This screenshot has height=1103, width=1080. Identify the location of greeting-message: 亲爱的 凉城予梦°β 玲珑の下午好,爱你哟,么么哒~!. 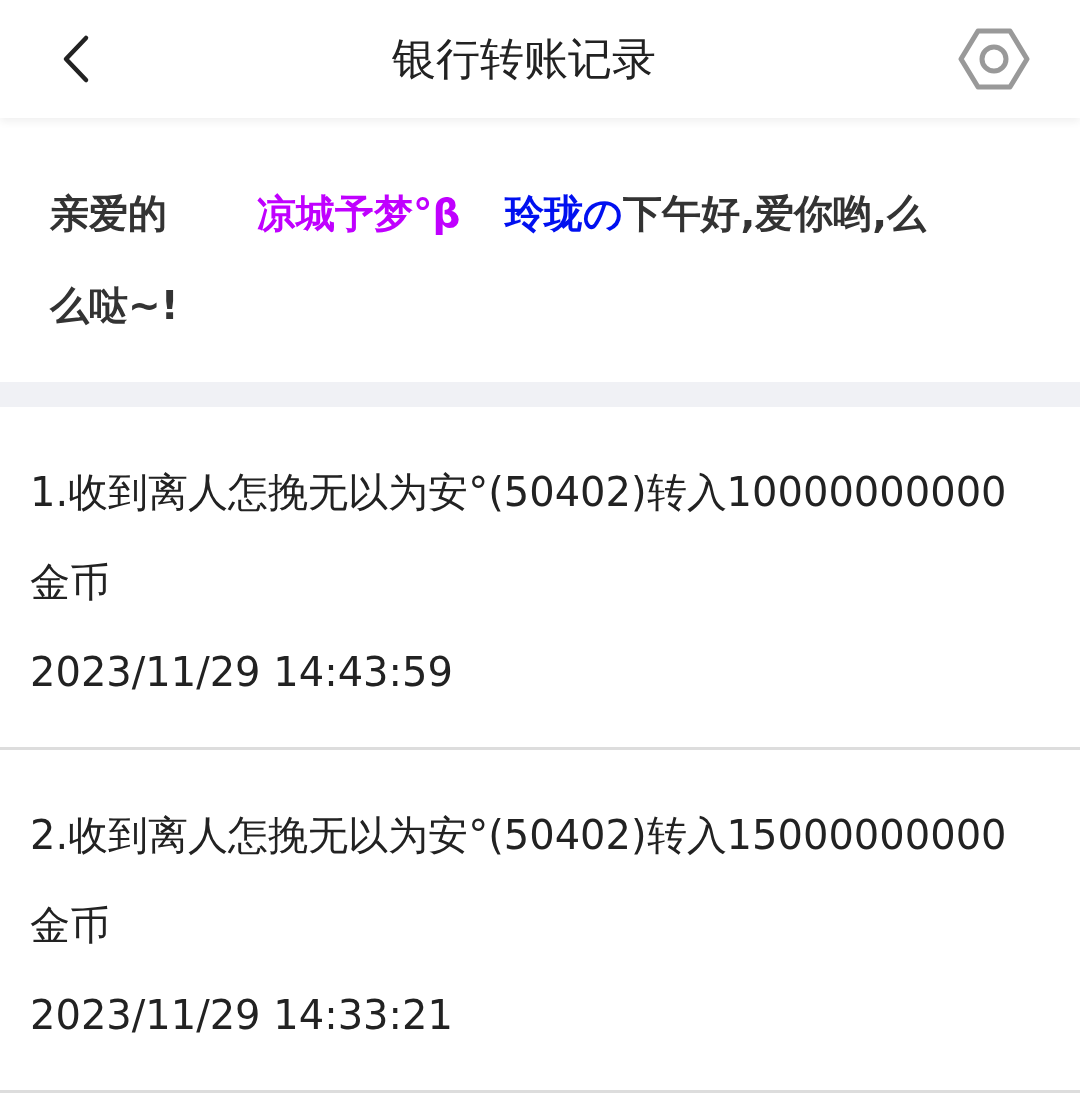
(489, 260).